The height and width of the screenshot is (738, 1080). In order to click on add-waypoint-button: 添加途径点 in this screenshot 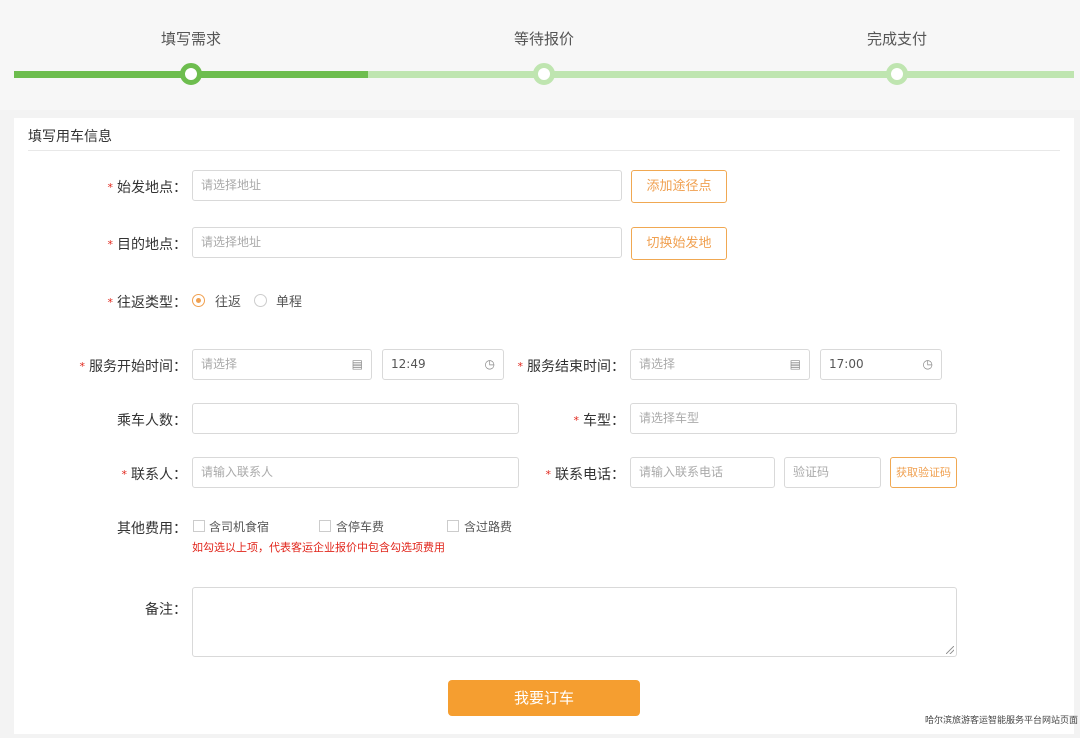, I will do `click(679, 186)`.